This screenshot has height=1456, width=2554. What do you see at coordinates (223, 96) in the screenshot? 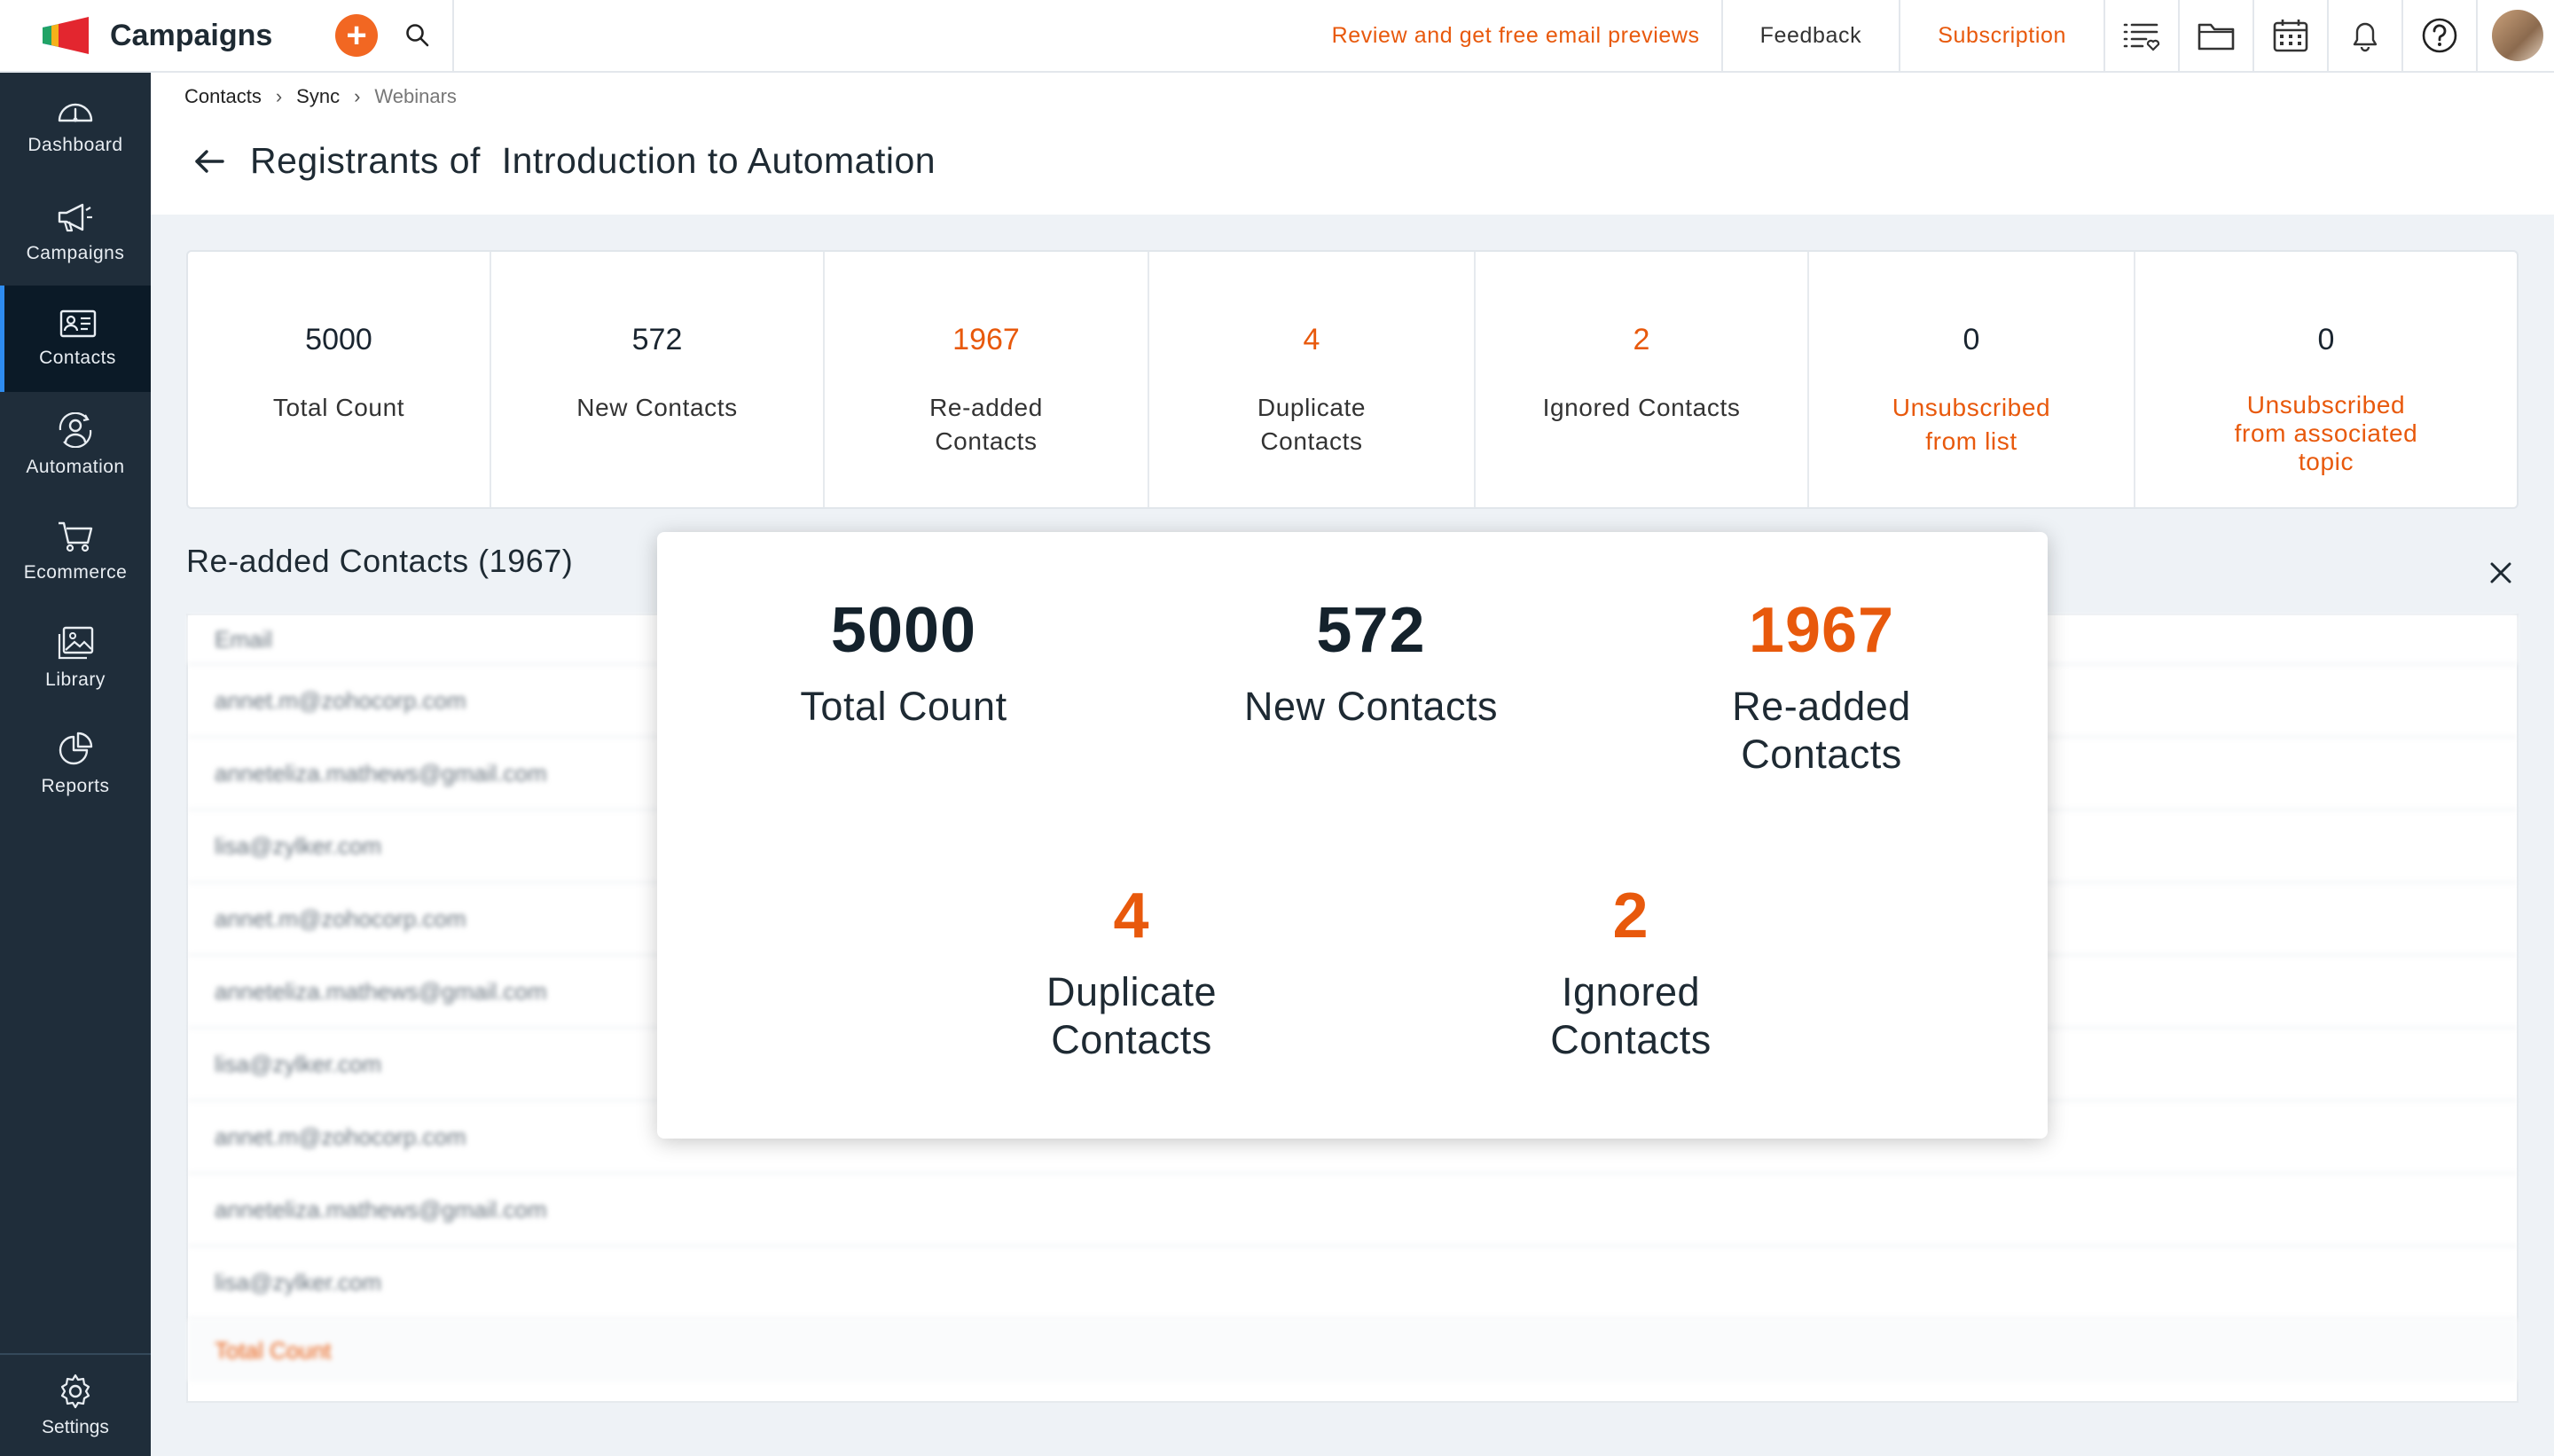
I see `breadcrumb-contacts: Contacts` at bounding box center [223, 96].